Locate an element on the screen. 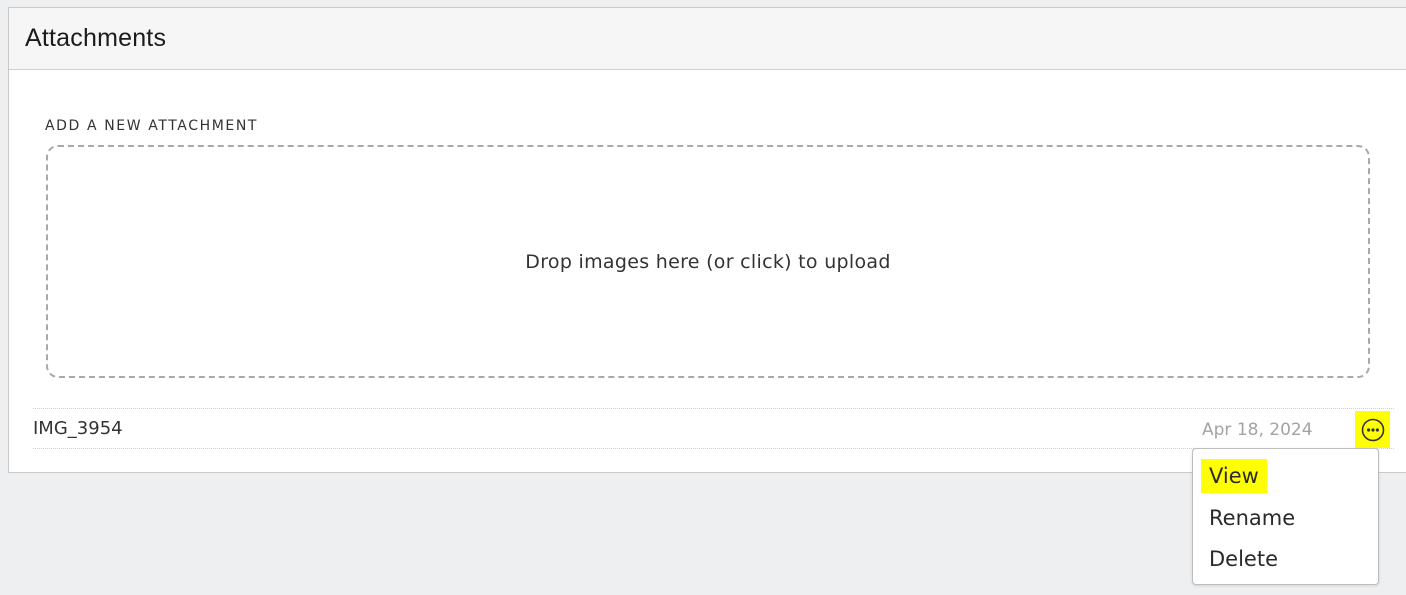  more-horizontal-circle-icon is located at coordinates (1372, 429).